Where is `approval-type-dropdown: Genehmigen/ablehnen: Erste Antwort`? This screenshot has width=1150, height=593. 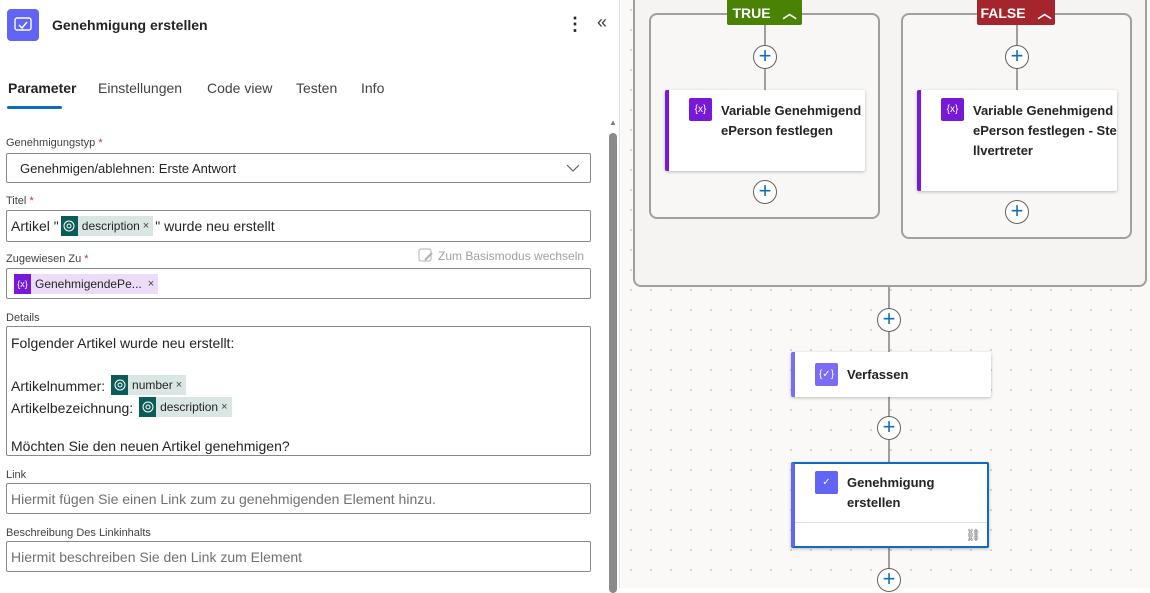
approval-type-dropdown: Genehmigen/ablehnen: Erste Antwort is located at coordinates (298, 168).